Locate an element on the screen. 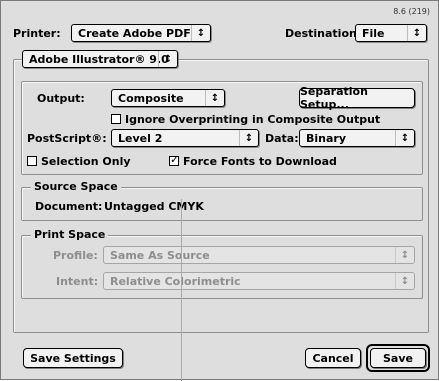 Image resolution: width=439 pixels, height=381 pixels. data-label: Data: is located at coordinates (282, 138).